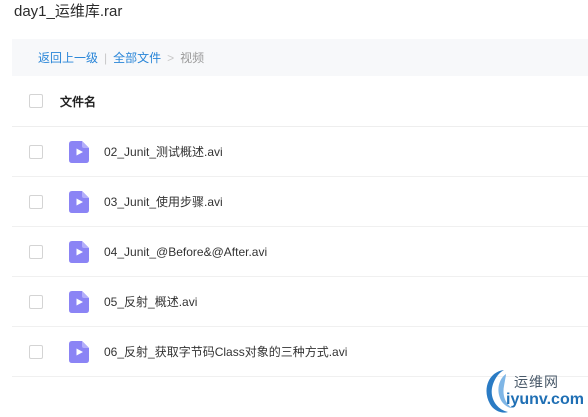  What do you see at coordinates (36, 101) in the screenshot?
I see `select-all-checkbox` at bounding box center [36, 101].